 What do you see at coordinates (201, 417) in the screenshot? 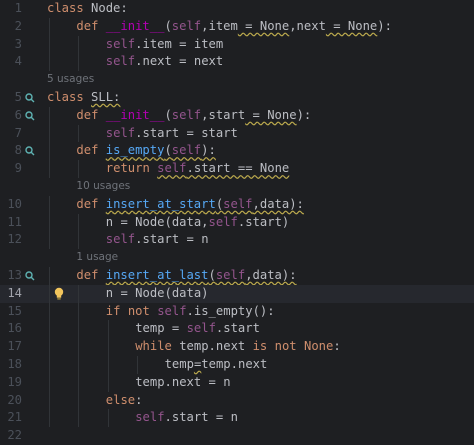
I see `code-token: .start = n` at bounding box center [201, 417].